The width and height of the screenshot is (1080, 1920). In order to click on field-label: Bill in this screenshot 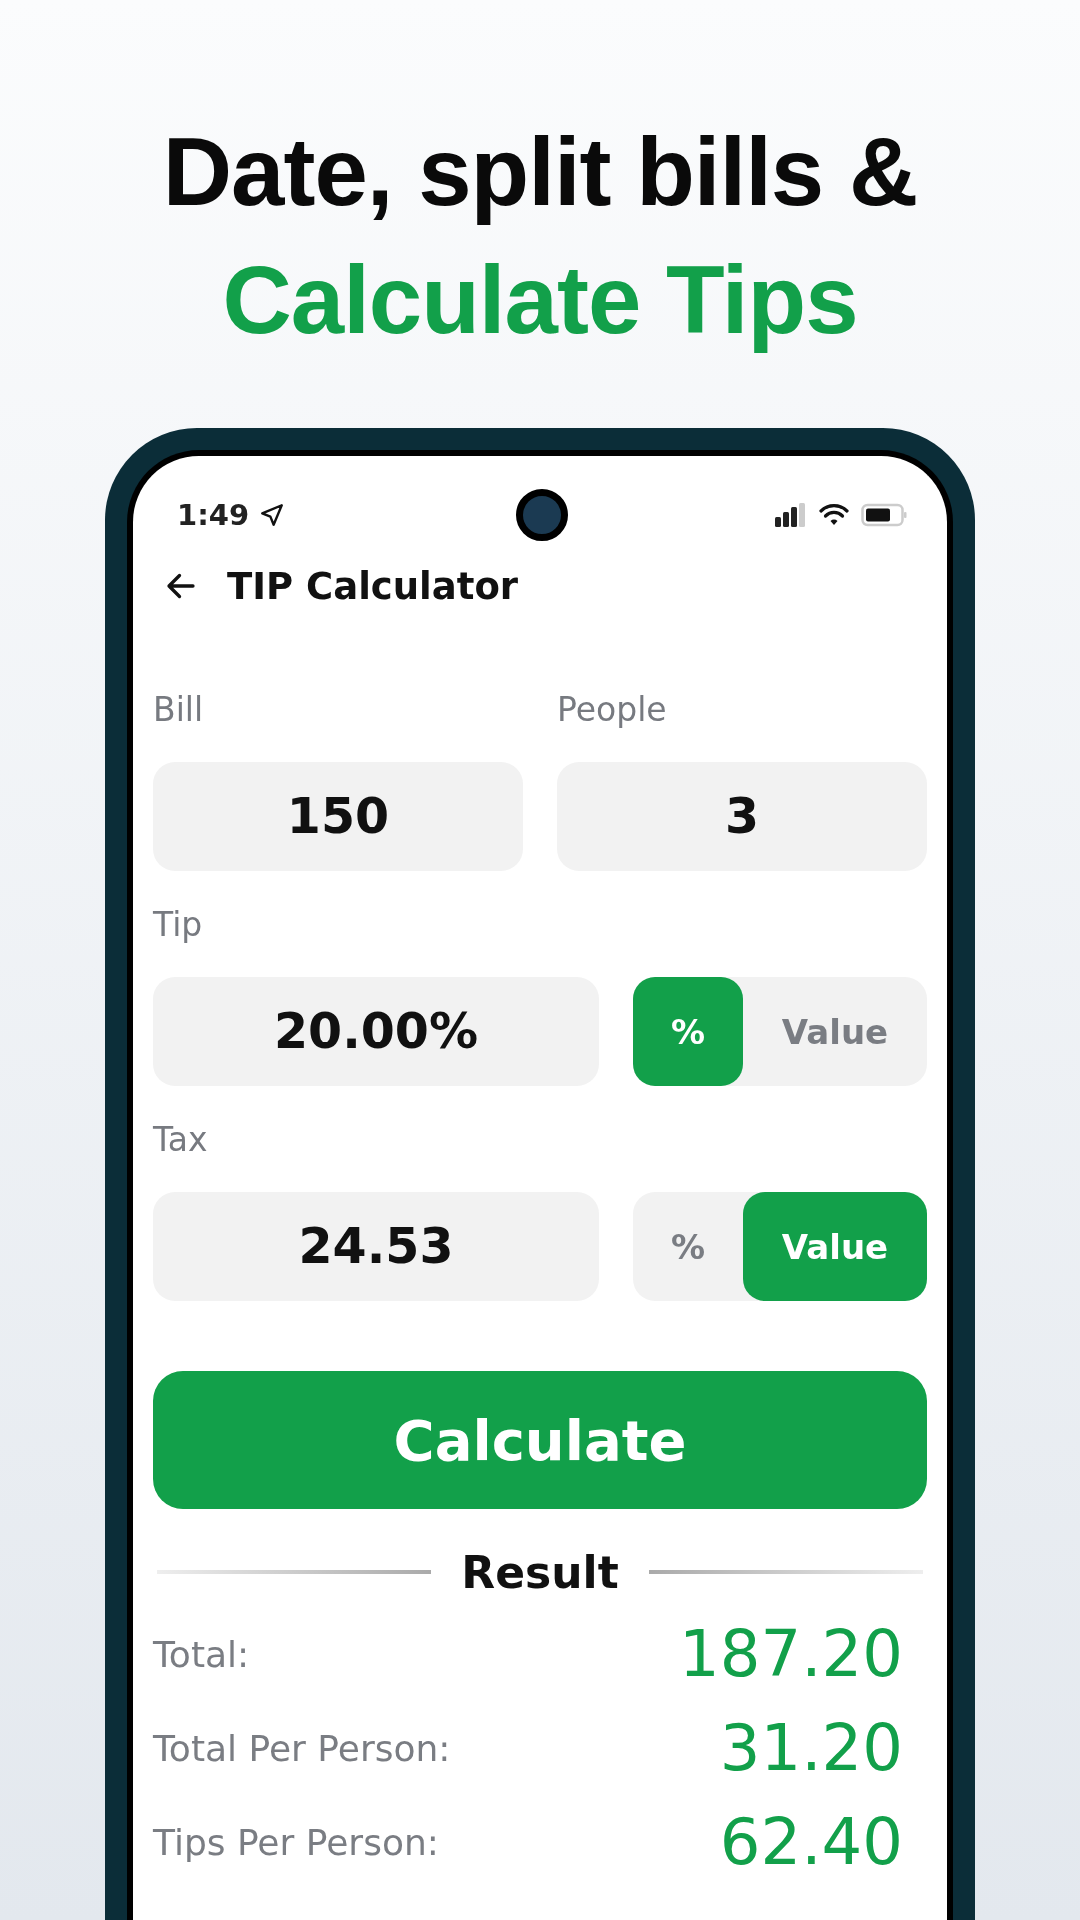, I will do `click(179, 710)`.